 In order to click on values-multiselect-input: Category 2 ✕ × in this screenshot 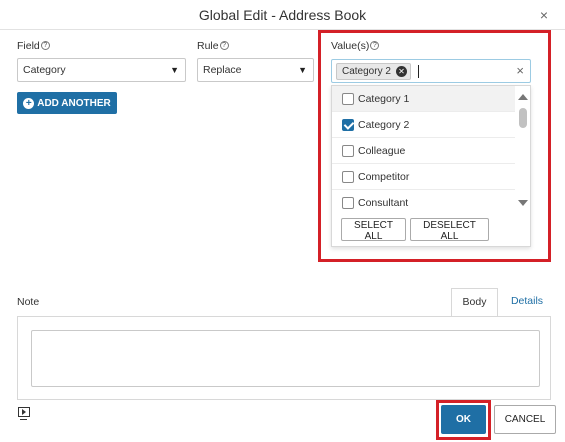, I will do `click(431, 71)`.